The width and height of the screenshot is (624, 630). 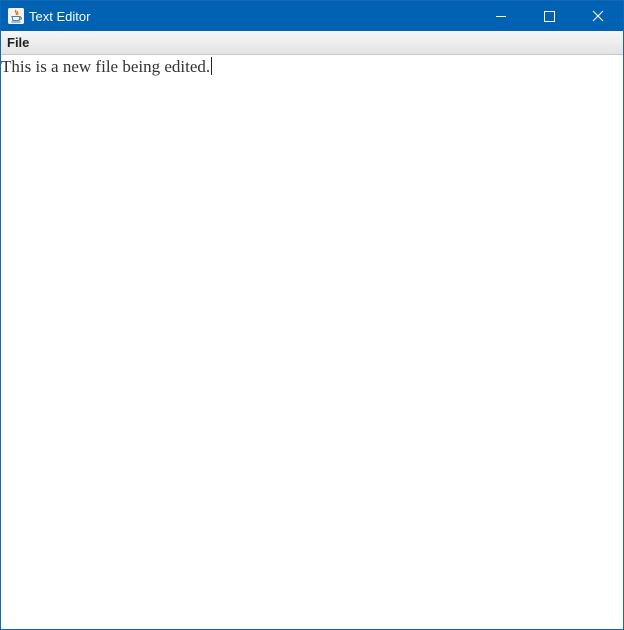 I want to click on maximize-button, so click(x=549, y=16).